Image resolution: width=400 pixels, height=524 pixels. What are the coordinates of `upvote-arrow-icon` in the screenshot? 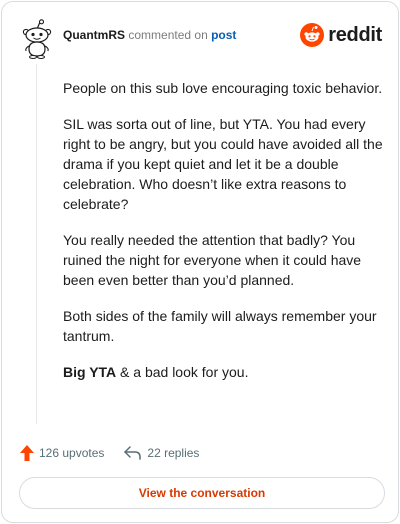 It's located at (27, 453).